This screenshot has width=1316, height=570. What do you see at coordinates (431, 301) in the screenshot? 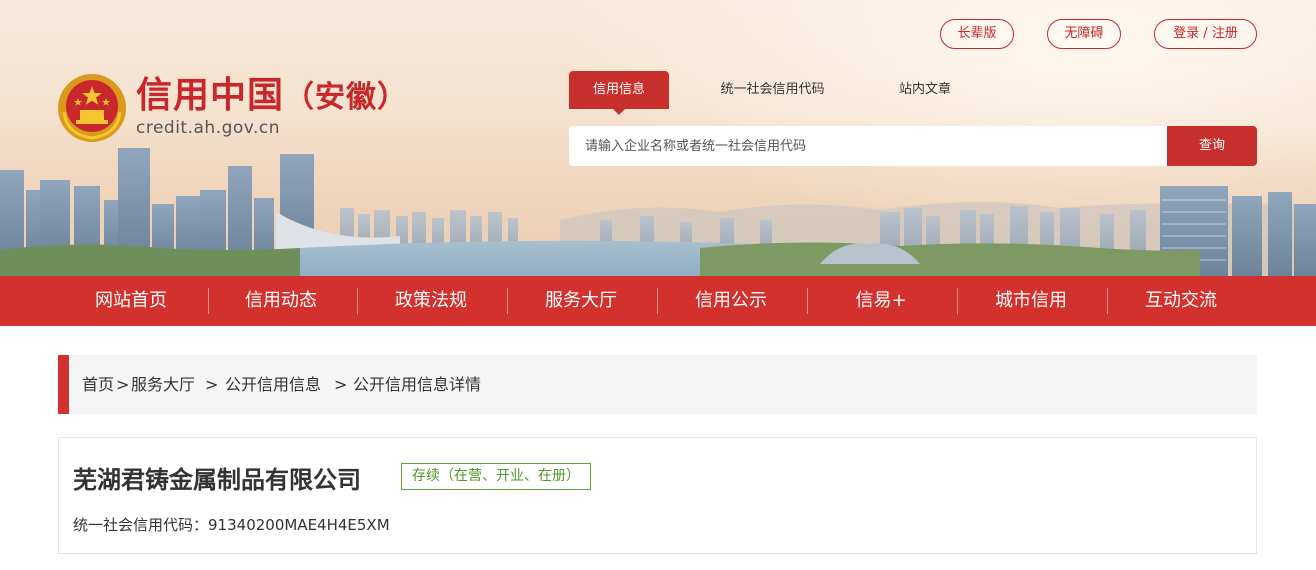
I see `nav-item-policies: 政策法规` at bounding box center [431, 301].